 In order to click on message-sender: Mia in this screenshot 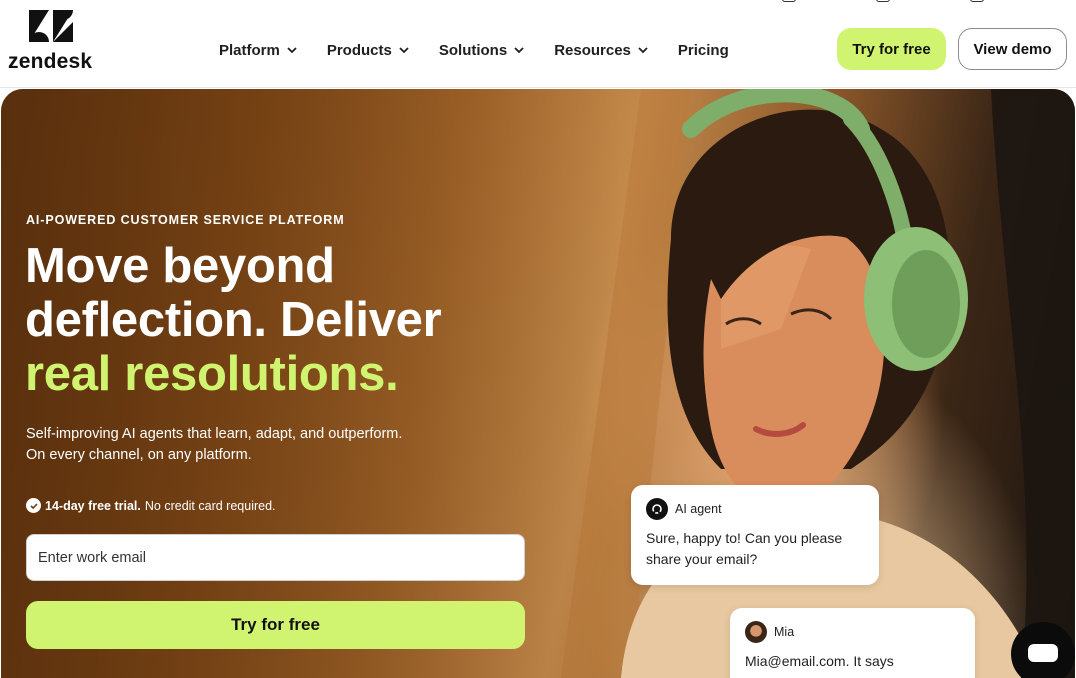, I will do `click(852, 632)`.